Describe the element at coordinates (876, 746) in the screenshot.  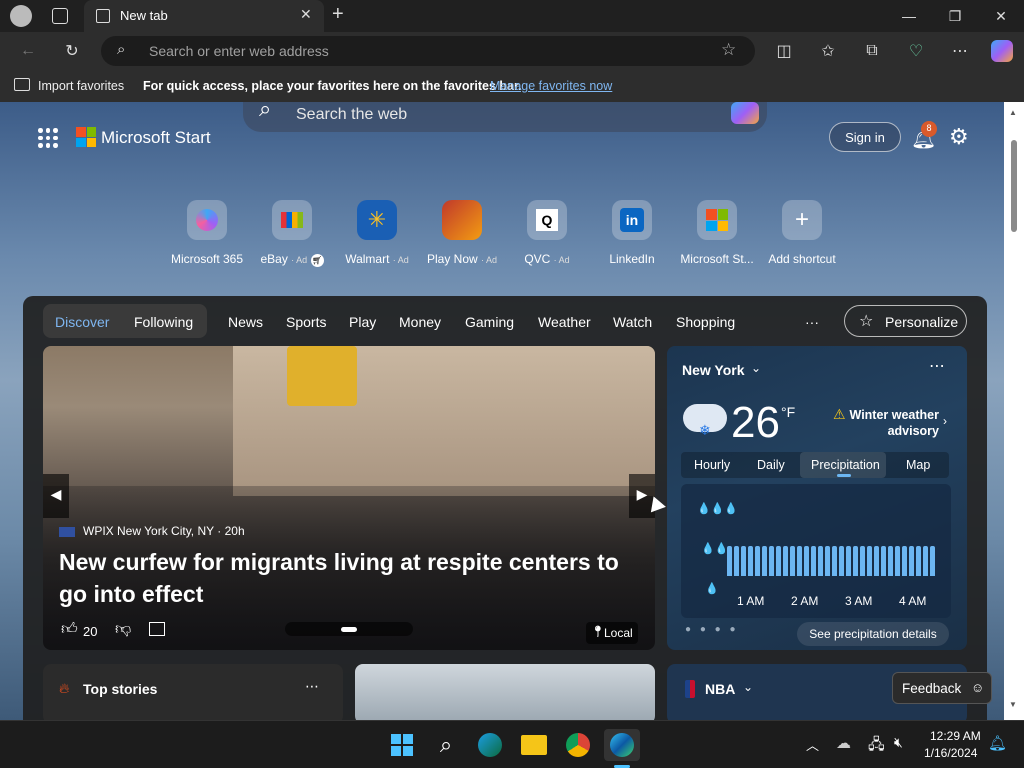
I see `network-icon: 🖧︎` at that location.